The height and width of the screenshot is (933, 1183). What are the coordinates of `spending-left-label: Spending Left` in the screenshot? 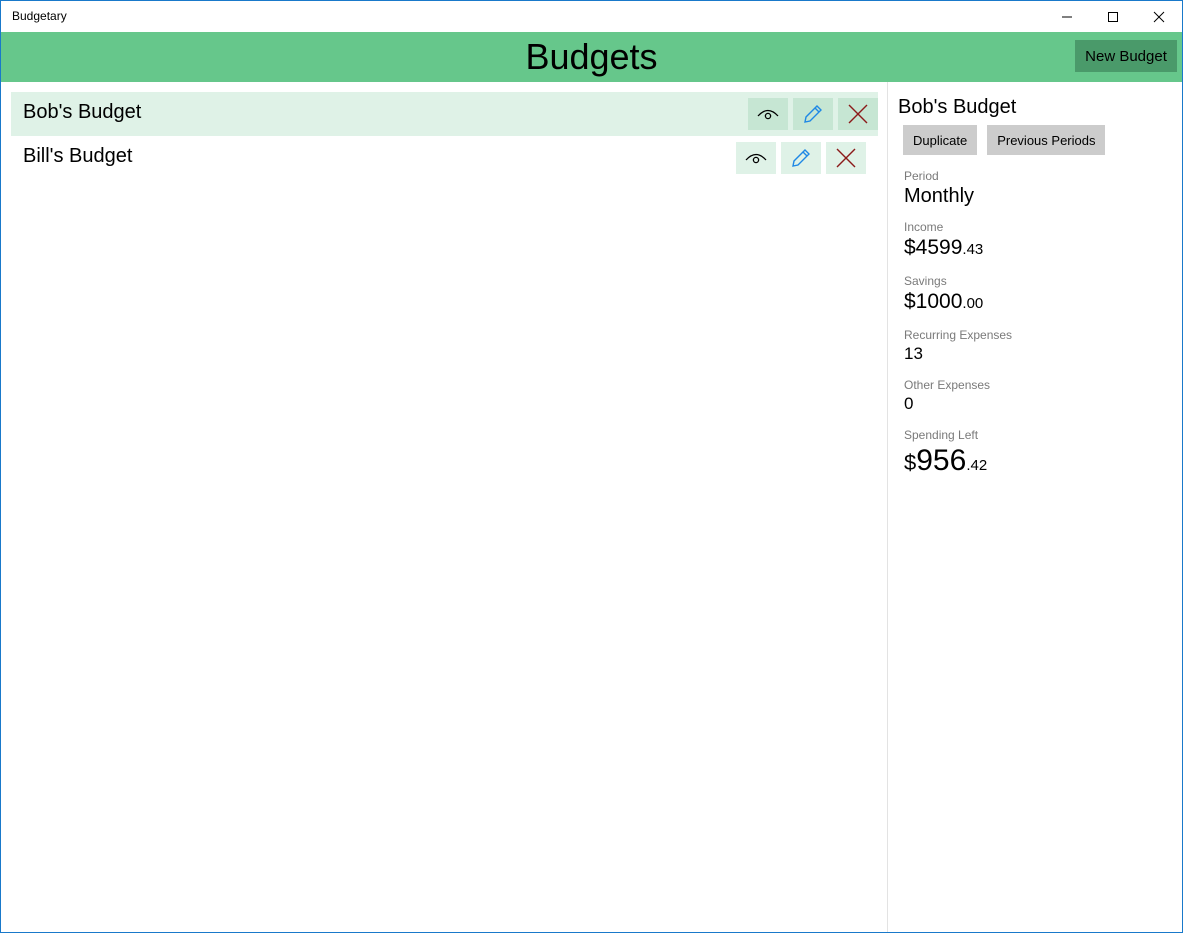 It's located at (941, 435).